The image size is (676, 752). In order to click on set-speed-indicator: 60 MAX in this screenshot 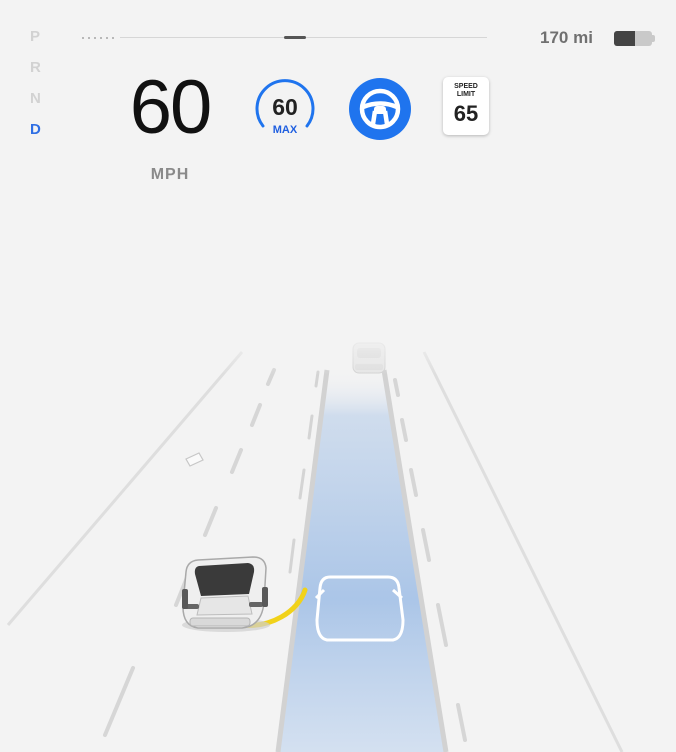, I will do `click(285, 110)`.